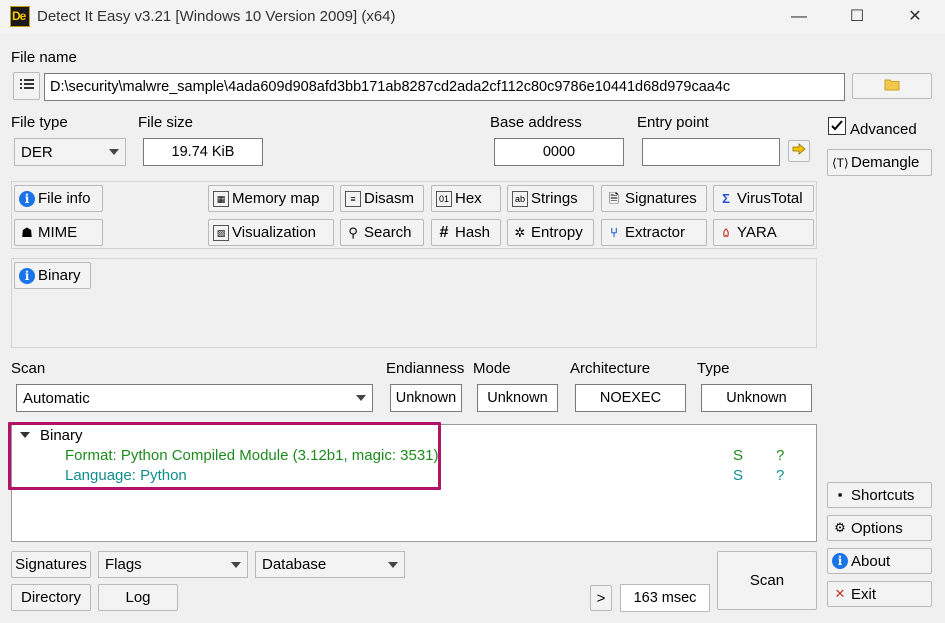  Describe the element at coordinates (661, 198) in the screenshot. I see `signatures-label: Signatures` at that location.